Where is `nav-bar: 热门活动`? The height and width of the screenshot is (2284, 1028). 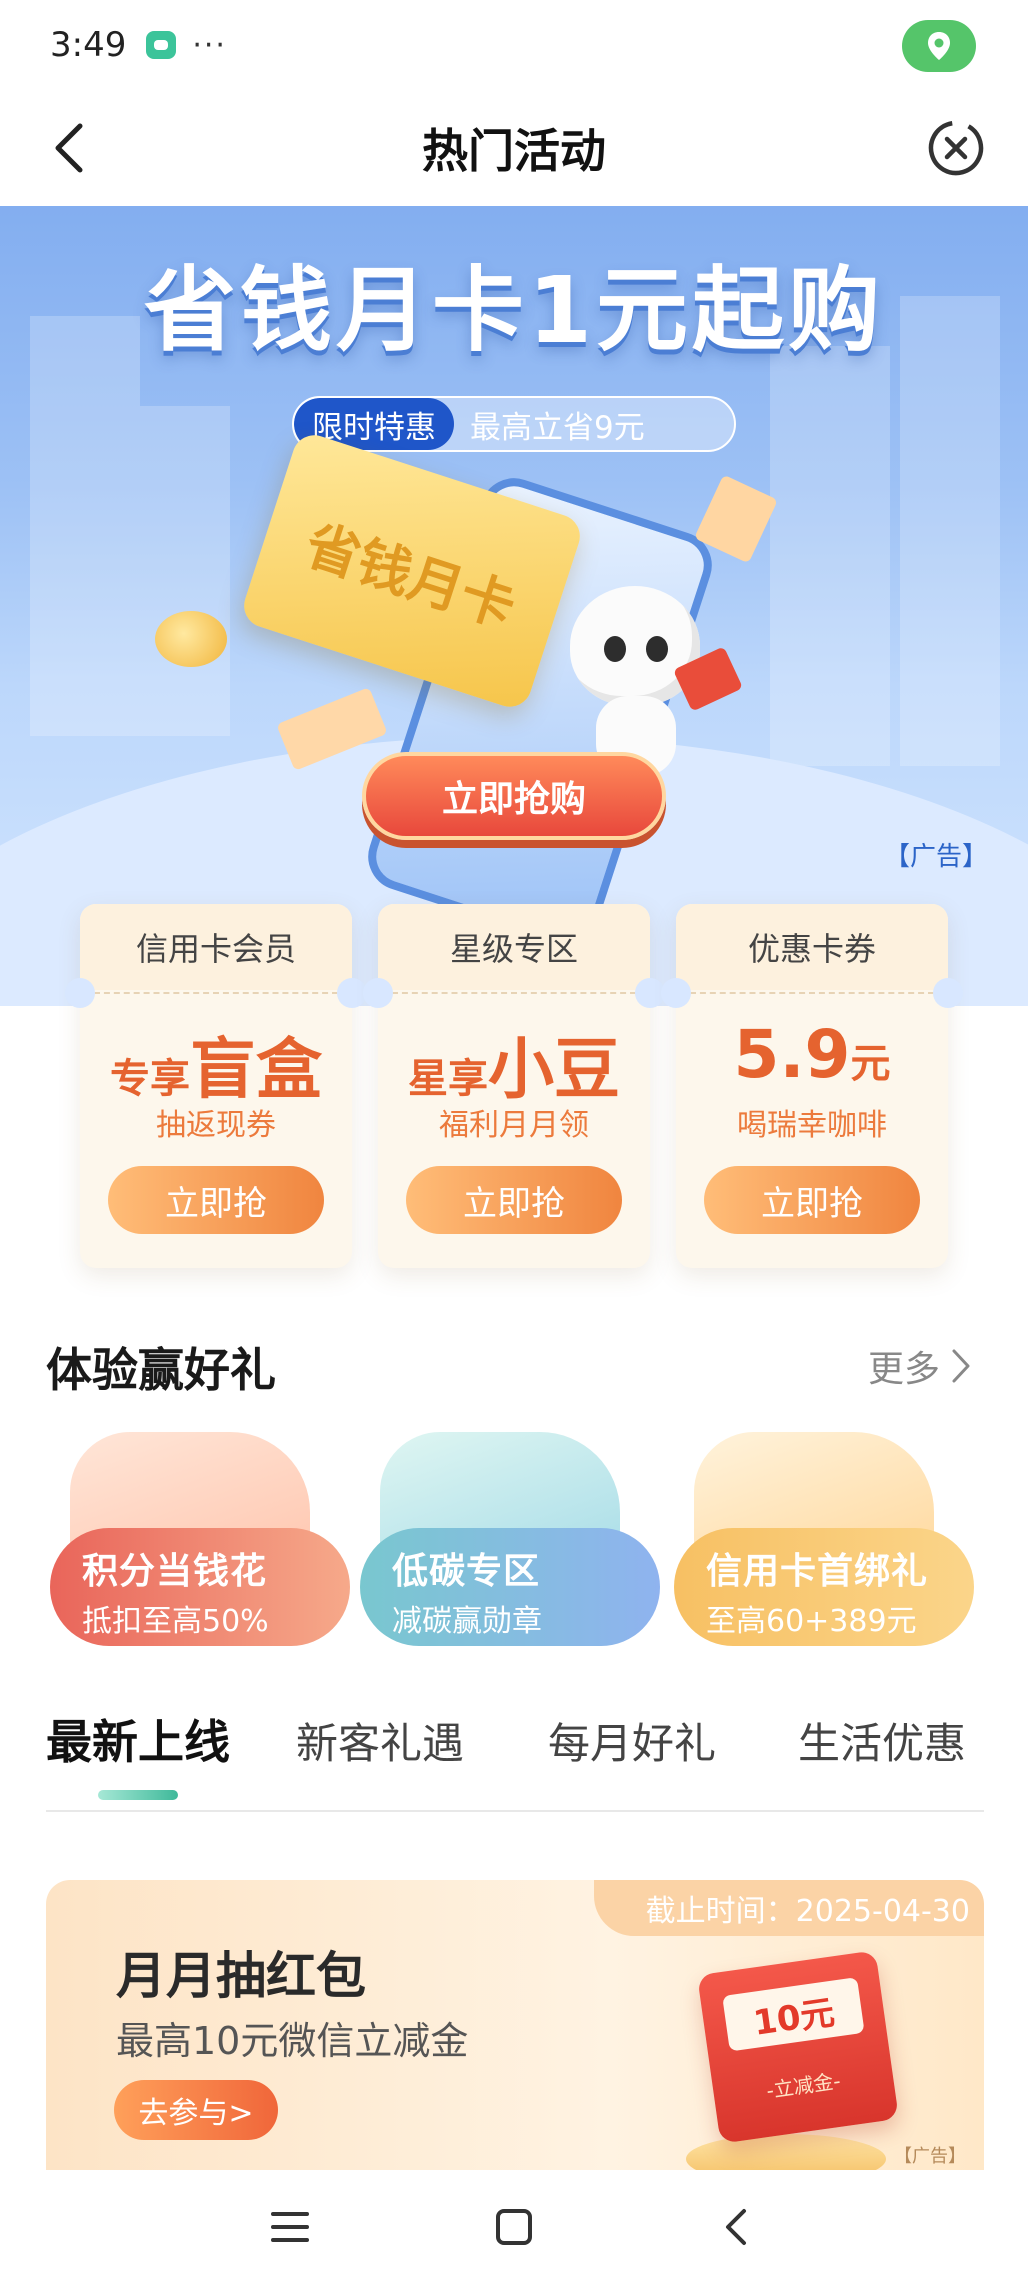 nav-bar: 热门活动 is located at coordinates (514, 148).